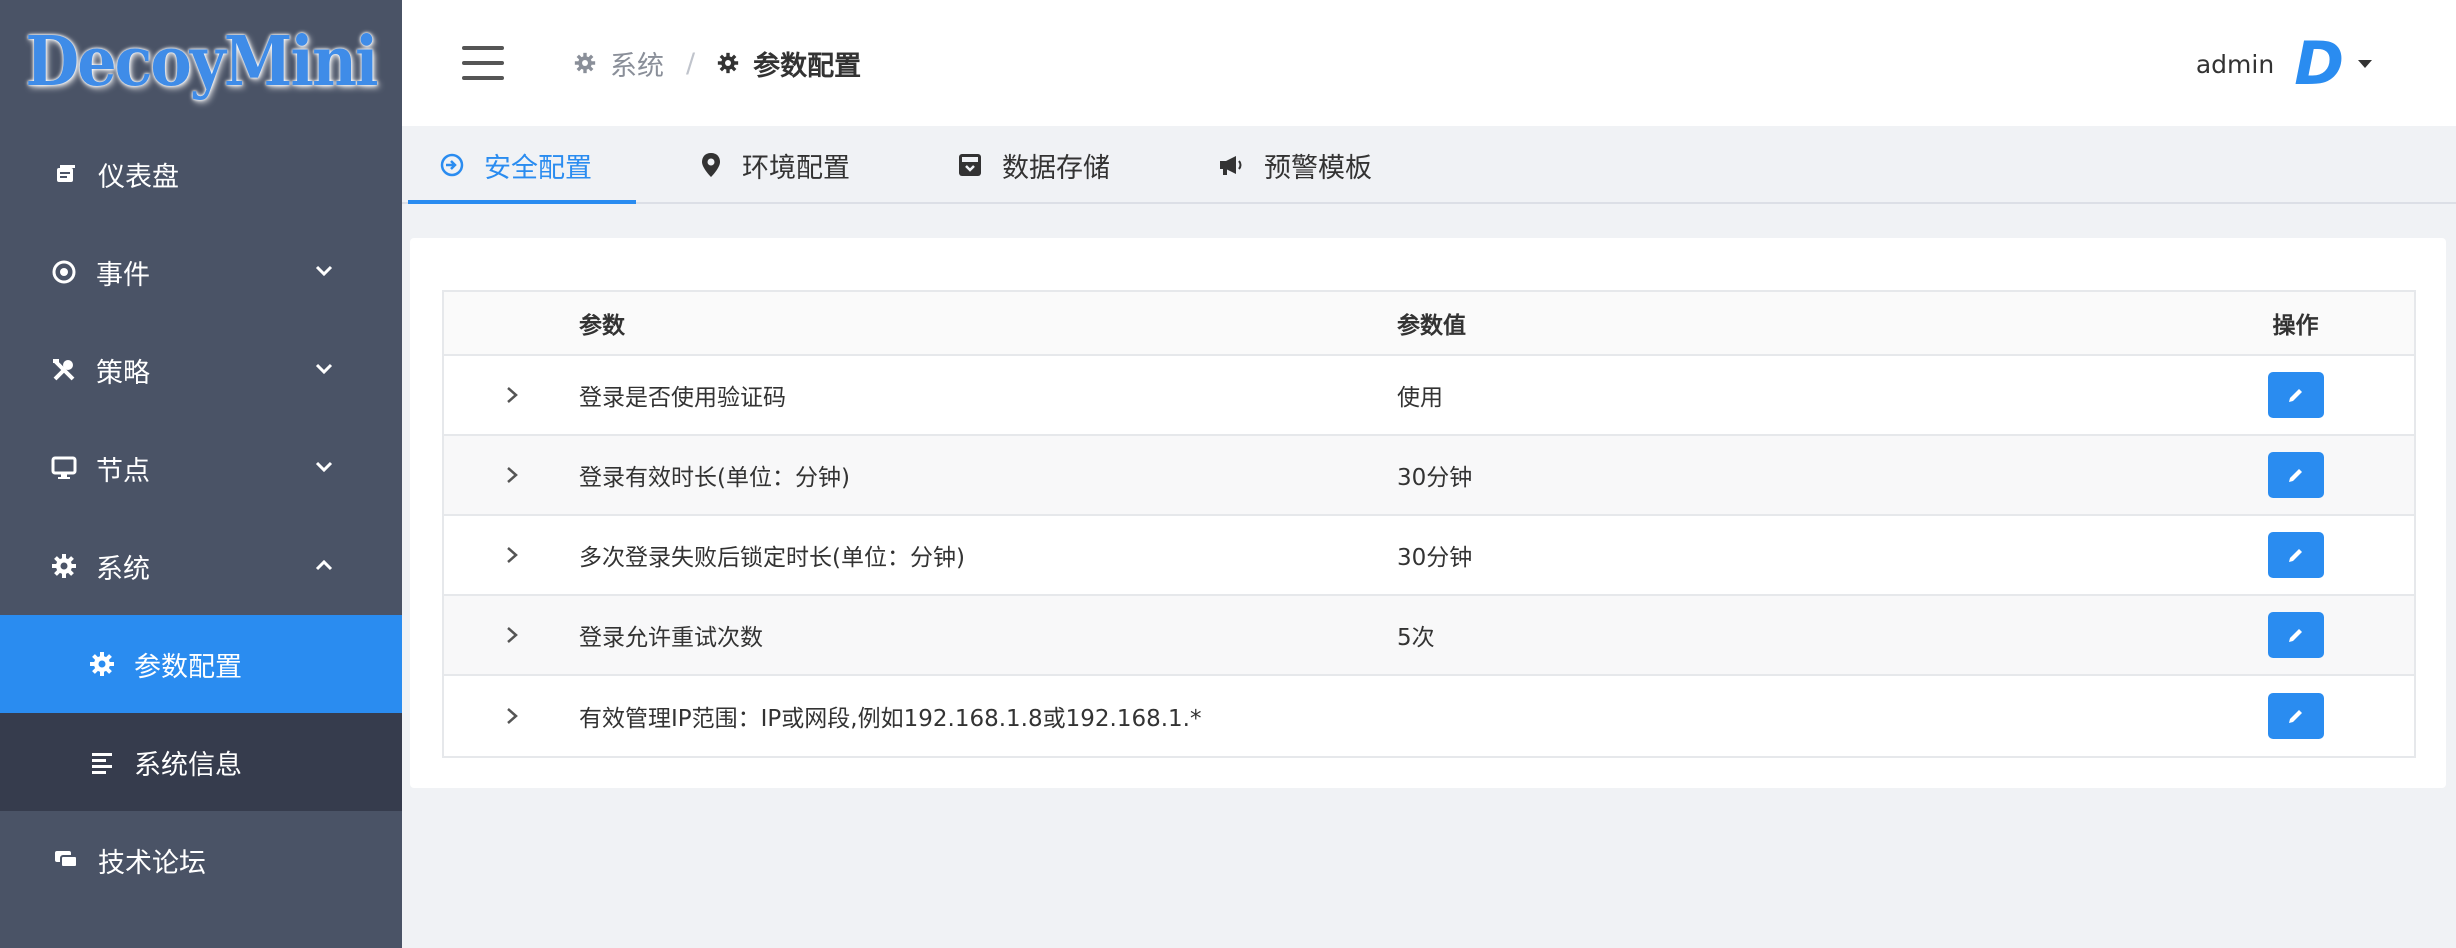  I want to click on chat-icon, so click(66, 860).